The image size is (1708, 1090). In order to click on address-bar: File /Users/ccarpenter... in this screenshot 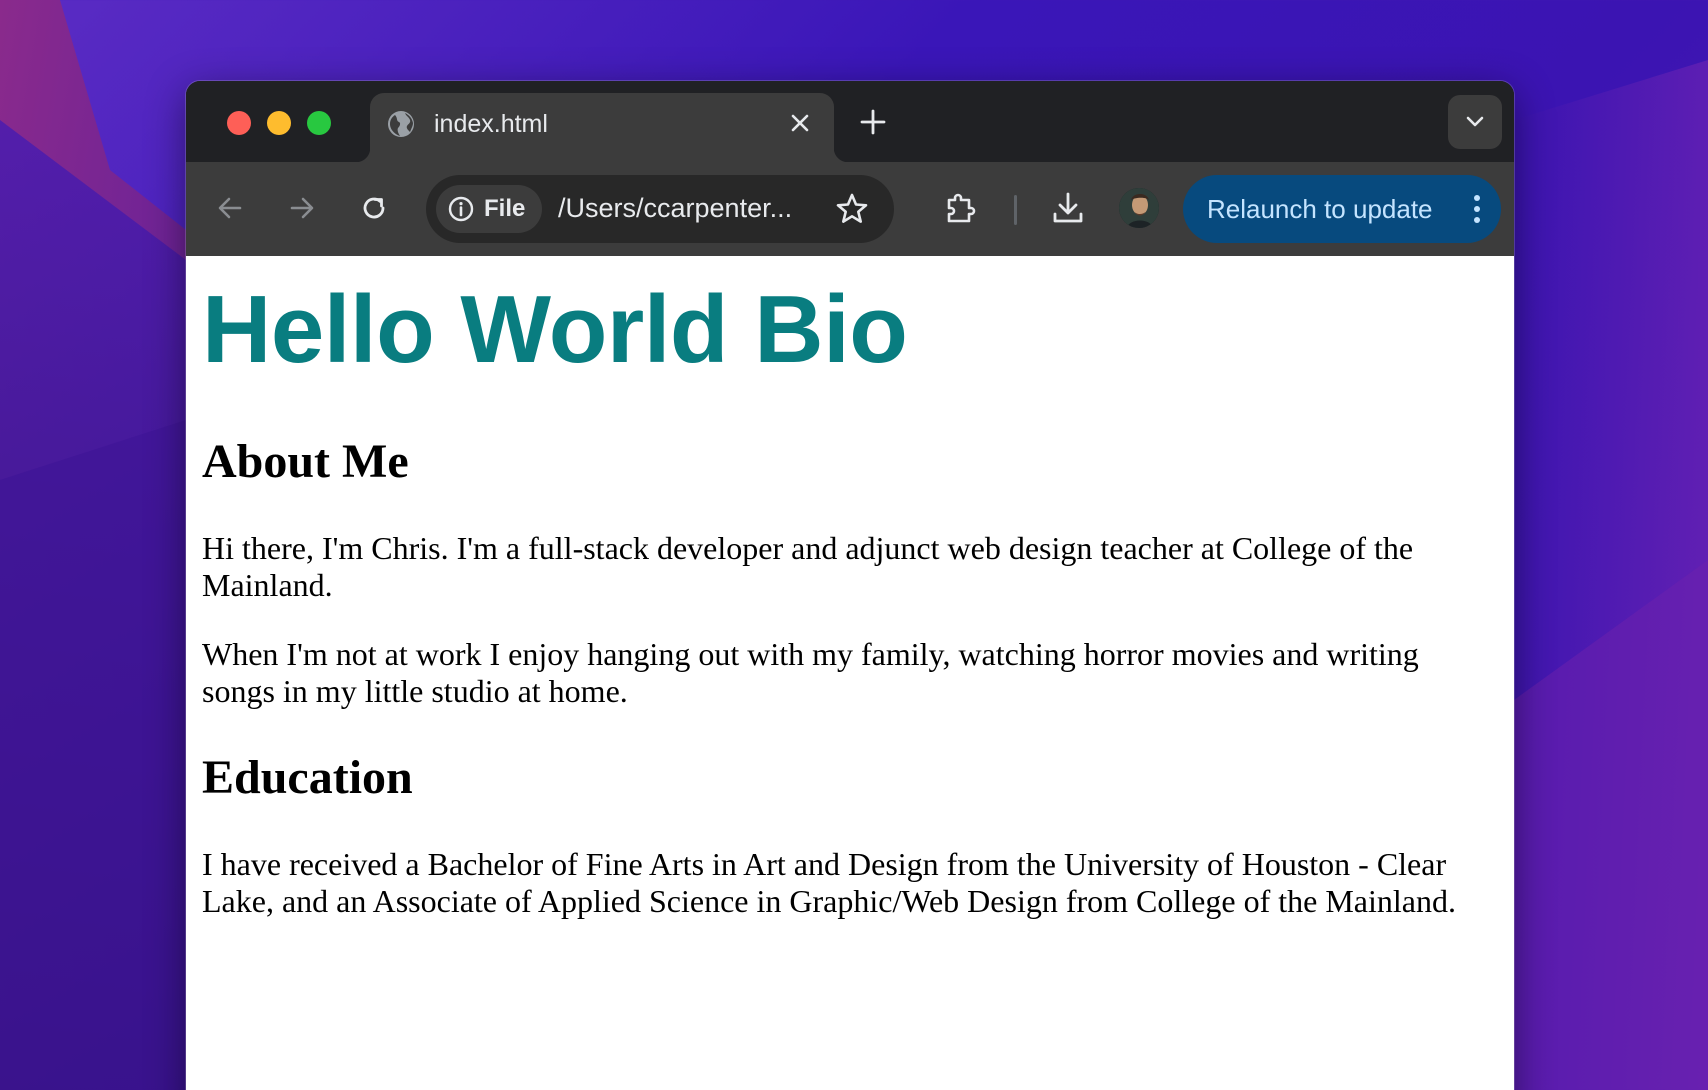, I will do `click(660, 209)`.